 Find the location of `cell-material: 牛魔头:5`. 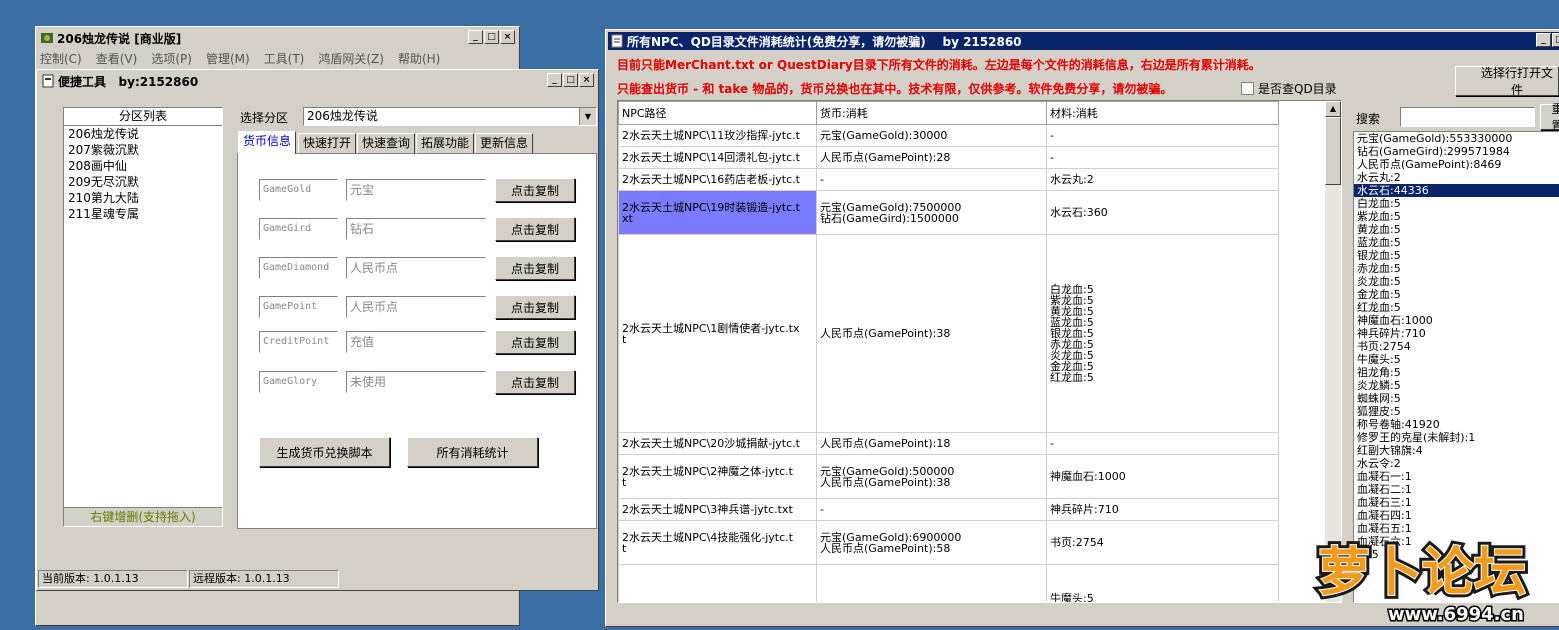

cell-material: 牛魔头:5 is located at coordinates (1162, 583).